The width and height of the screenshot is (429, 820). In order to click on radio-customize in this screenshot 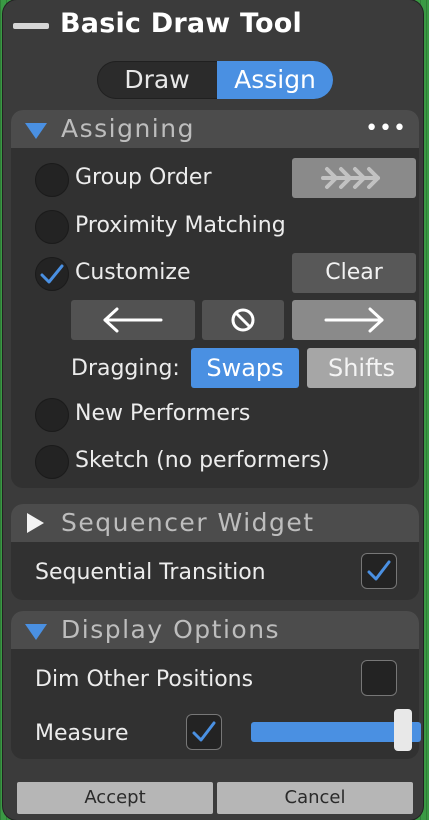, I will do `click(52, 274)`.